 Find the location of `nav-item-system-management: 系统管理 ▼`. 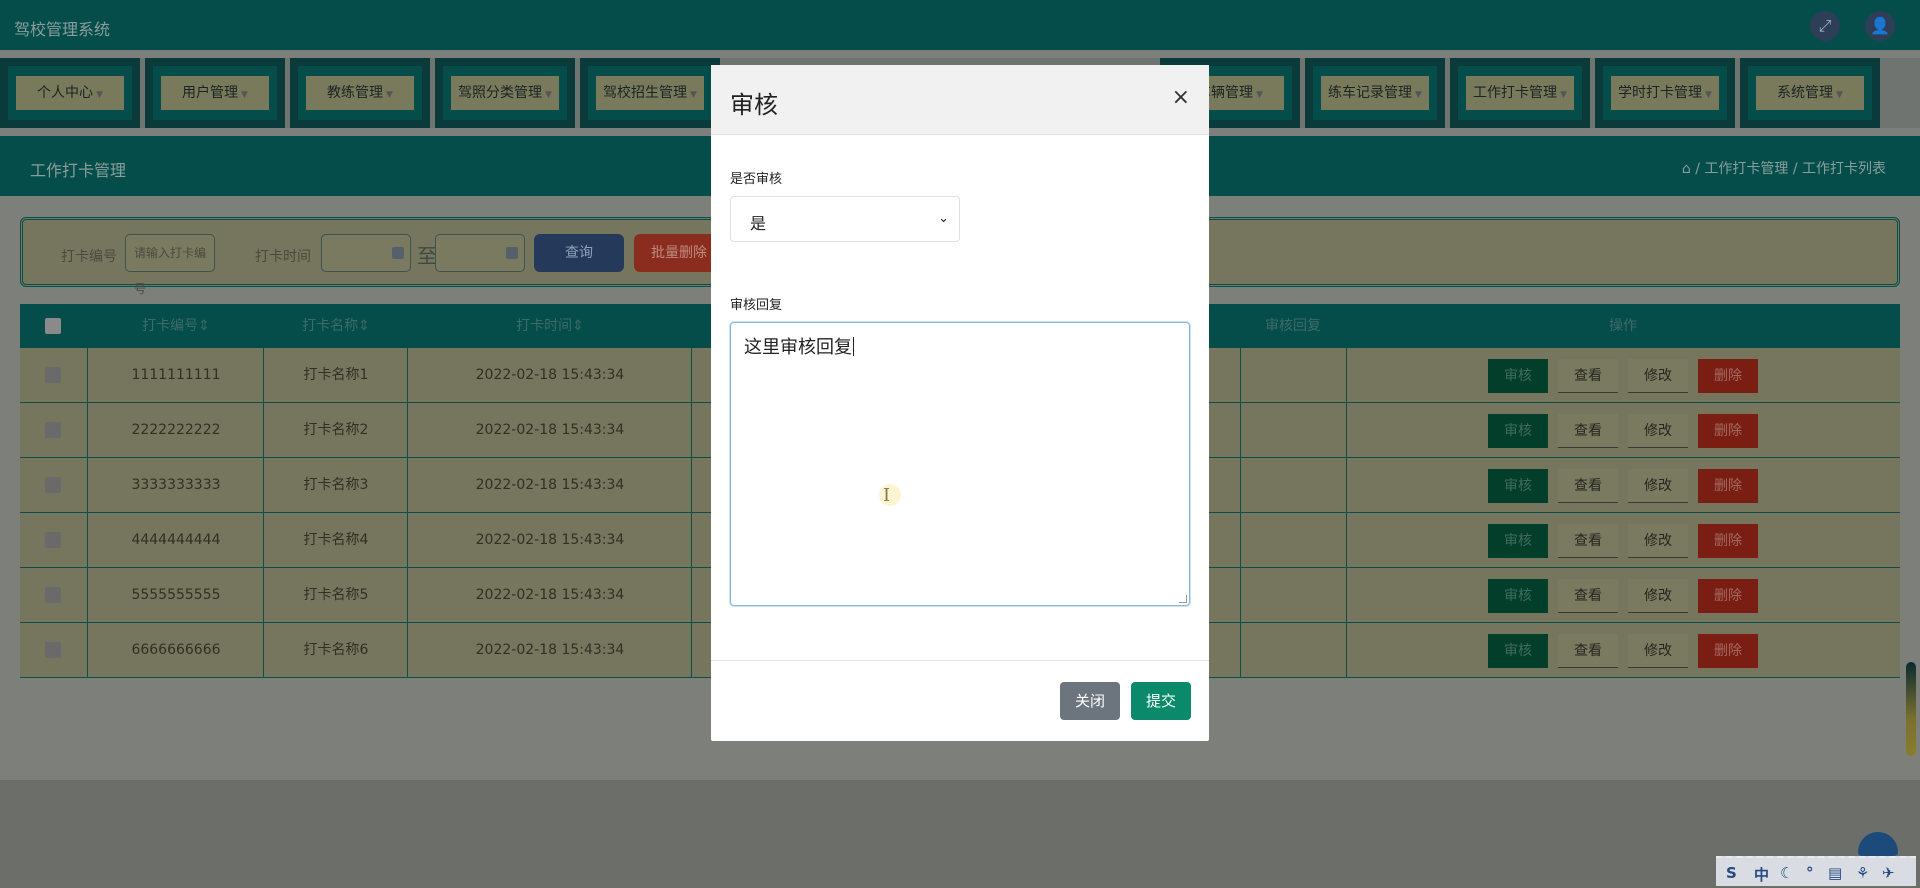

nav-item-system-management: 系统管理 ▼ is located at coordinates (1810, 93).